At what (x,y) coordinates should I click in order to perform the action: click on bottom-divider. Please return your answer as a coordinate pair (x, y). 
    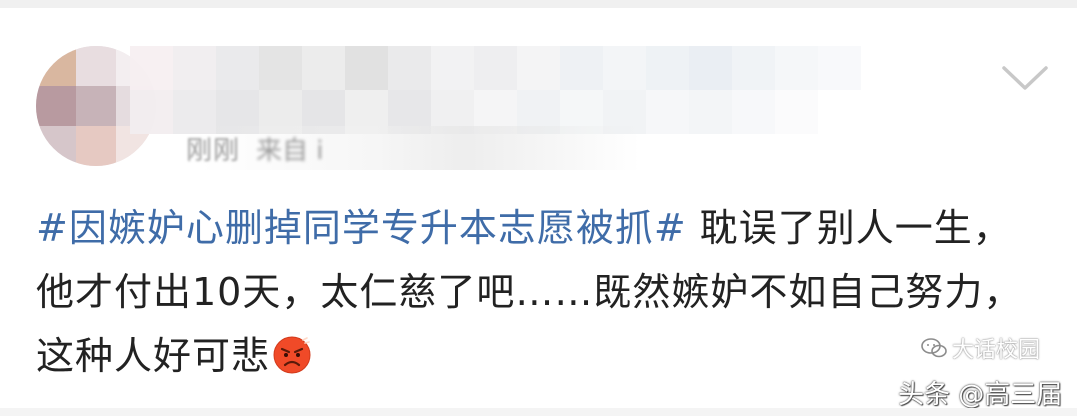
    Looking at the image, I should click on (538, 412).